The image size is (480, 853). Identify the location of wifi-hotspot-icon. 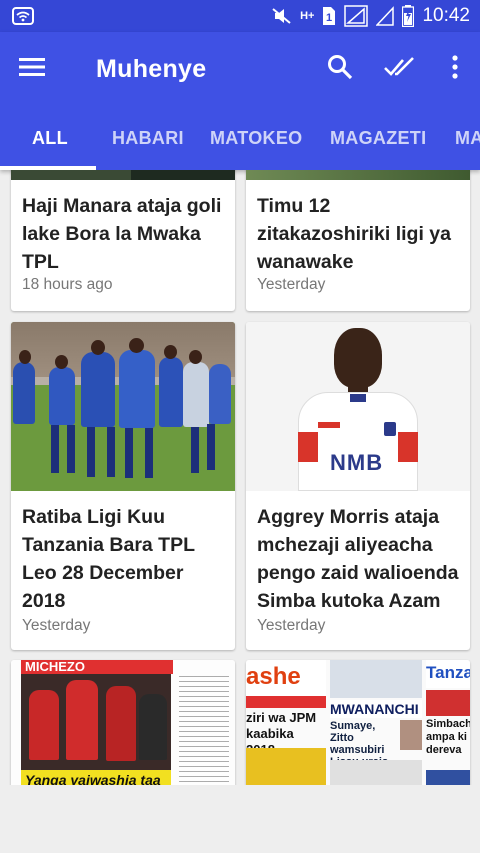
(23, 16).